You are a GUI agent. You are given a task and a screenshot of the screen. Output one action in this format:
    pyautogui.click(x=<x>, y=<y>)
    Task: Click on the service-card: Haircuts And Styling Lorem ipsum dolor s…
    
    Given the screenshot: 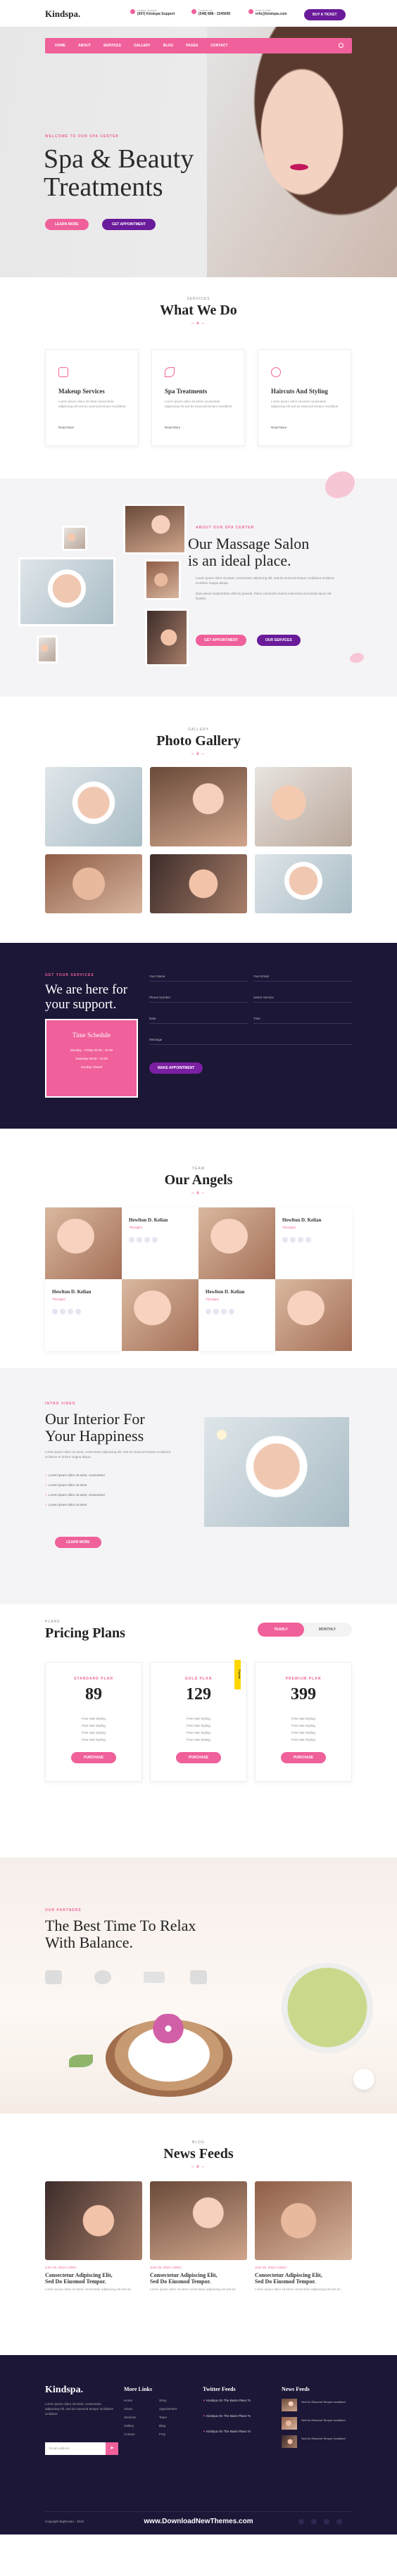 What is the action you would take?
    pyautogui.click(x=304, y=397)
    